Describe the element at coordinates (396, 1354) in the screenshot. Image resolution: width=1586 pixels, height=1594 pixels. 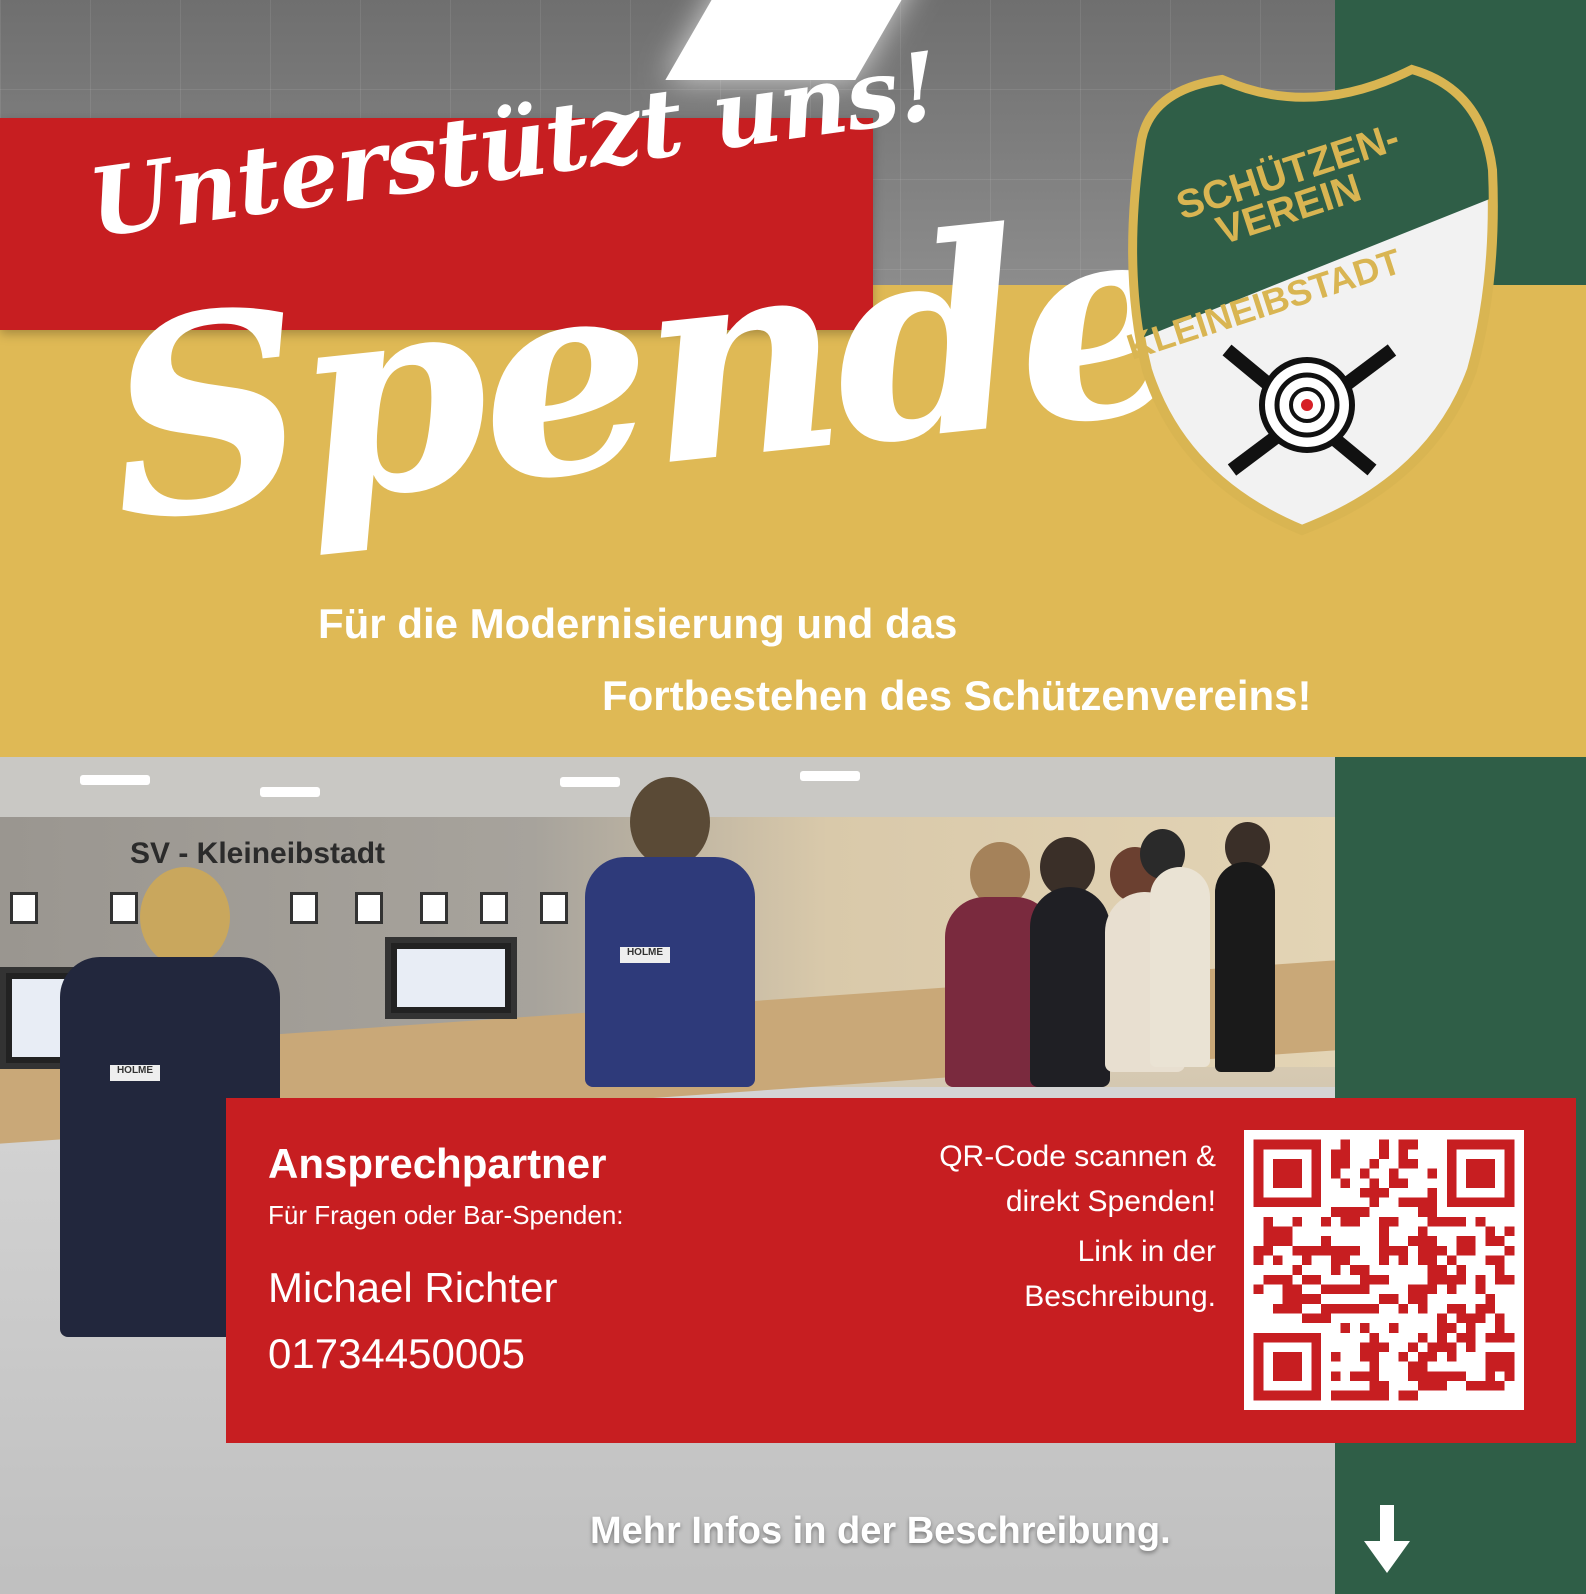
I see `contact-phone: 01734450005` at that location.